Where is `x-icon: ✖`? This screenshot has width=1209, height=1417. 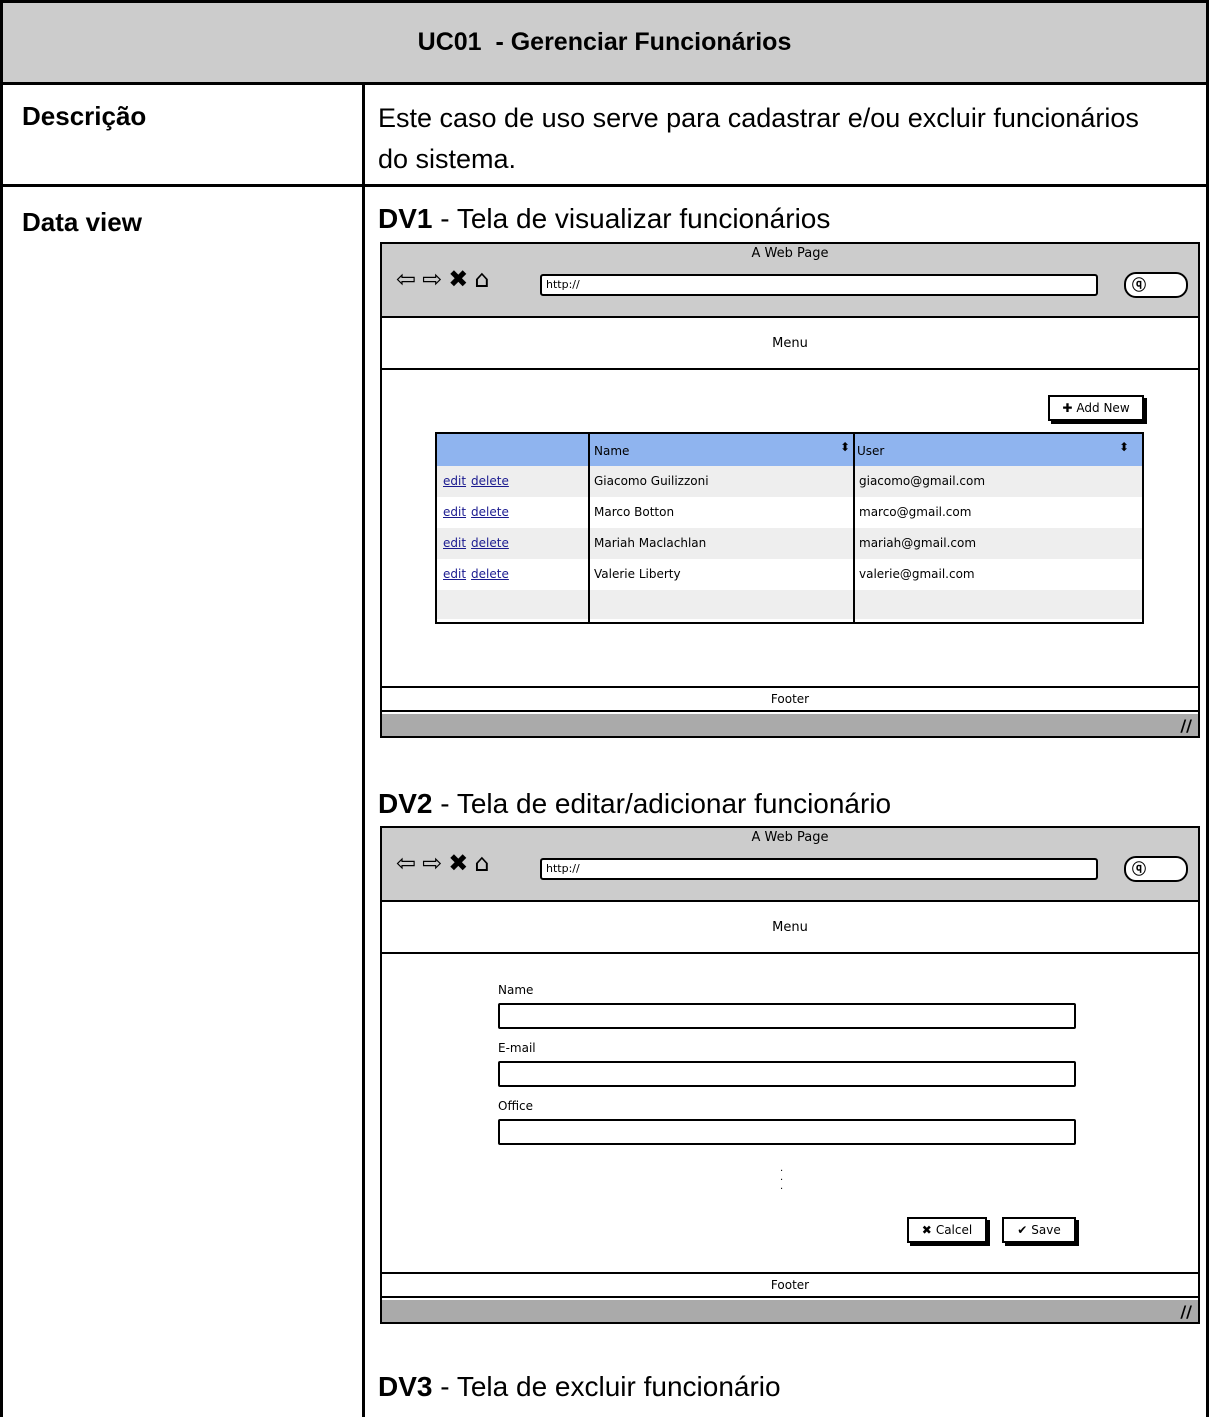 x-icon: ✖ is located at coordinates (926, 1230).